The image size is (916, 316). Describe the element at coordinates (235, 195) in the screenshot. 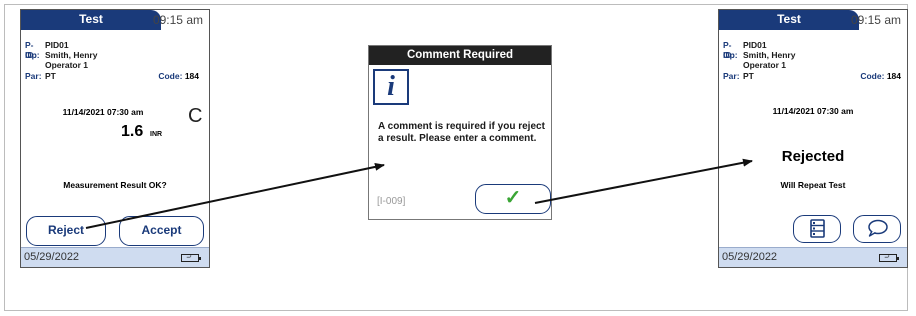

I see `arrow-to-dialog` at that location.